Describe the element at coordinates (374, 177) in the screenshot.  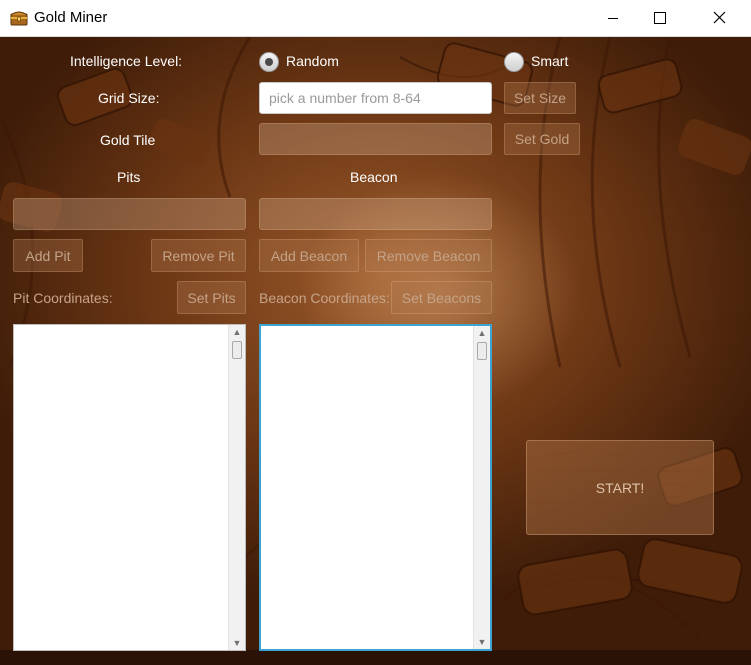
I see `beacon-header: Beacon` at that location.